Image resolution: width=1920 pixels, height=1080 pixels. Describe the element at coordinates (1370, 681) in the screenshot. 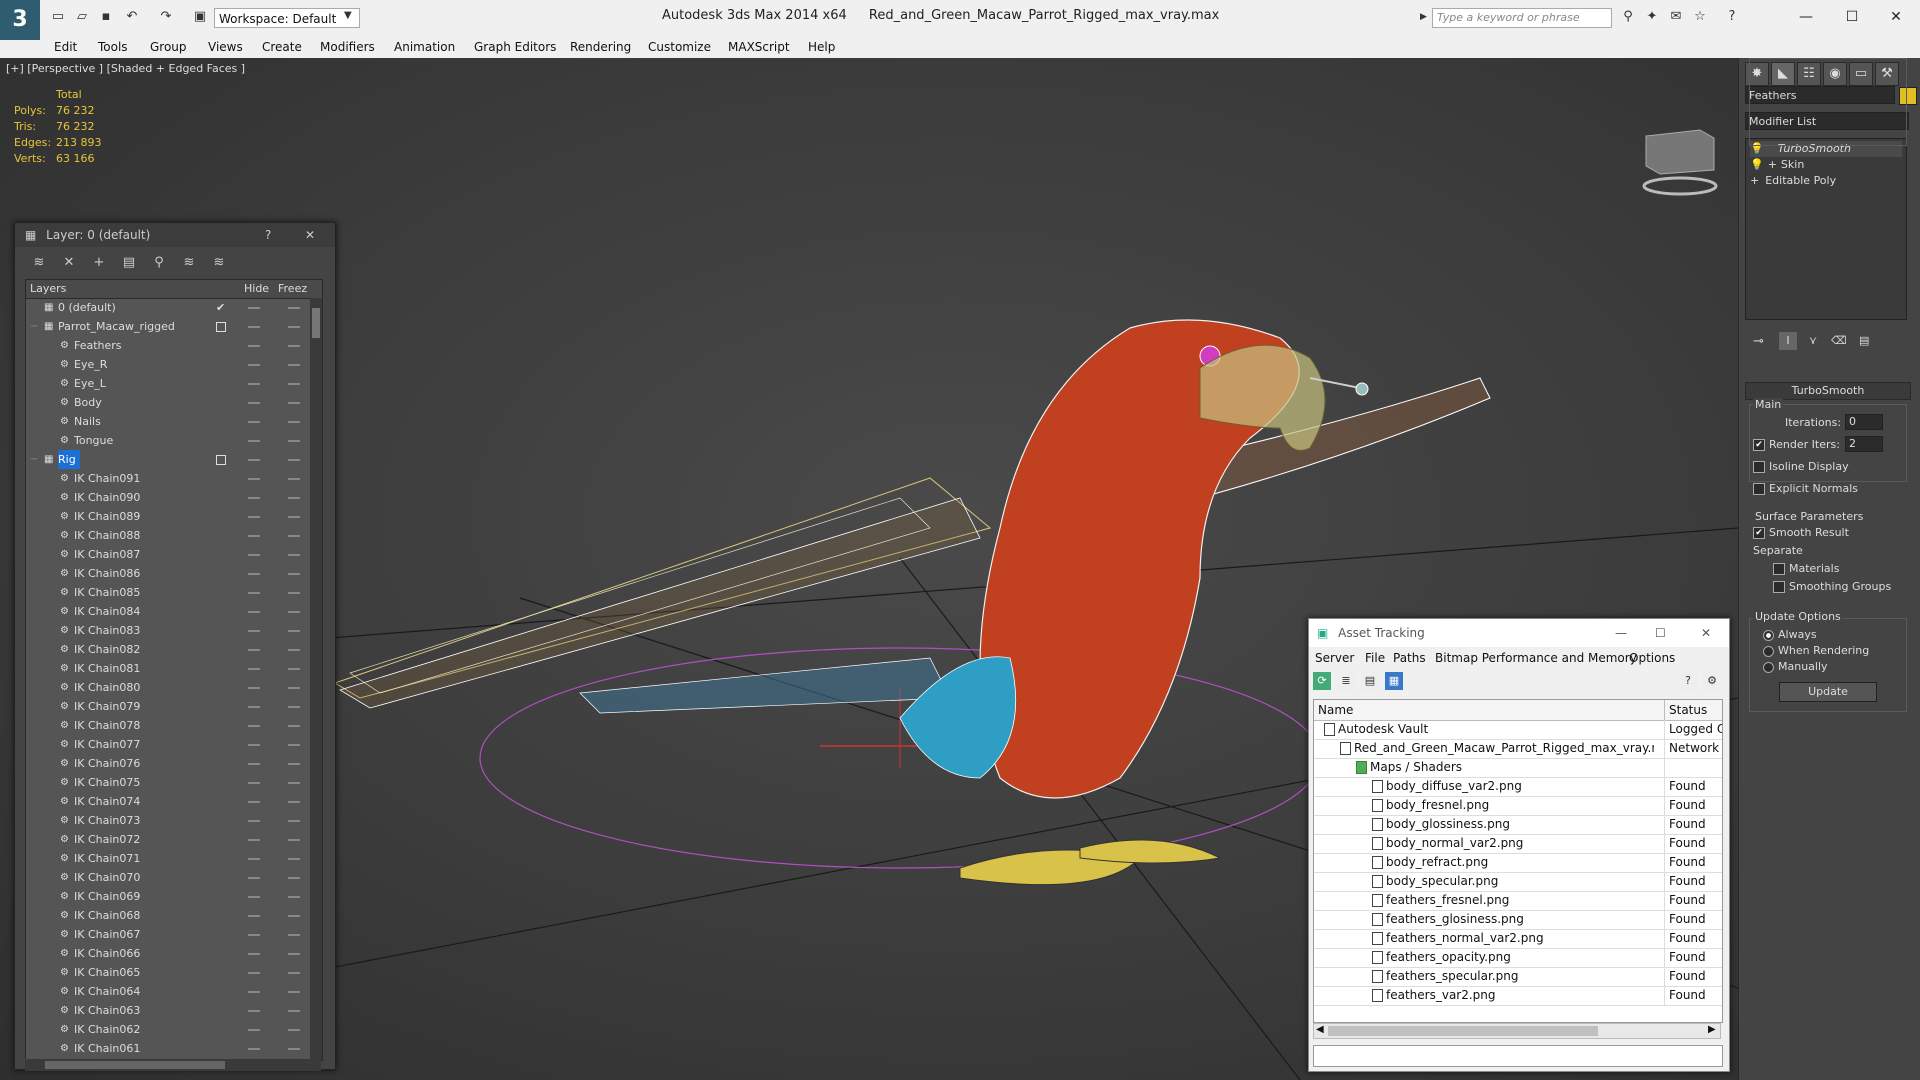

I see `detail-view-icon: ▤` at that location.